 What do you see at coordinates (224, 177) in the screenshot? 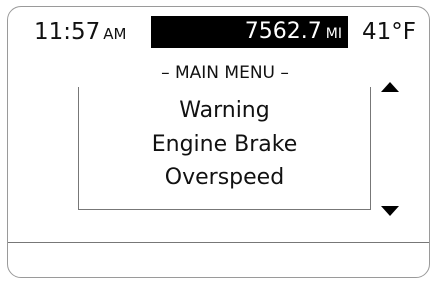
I see `warning-line-3: Overspeed` at bounding box center [224, 177].